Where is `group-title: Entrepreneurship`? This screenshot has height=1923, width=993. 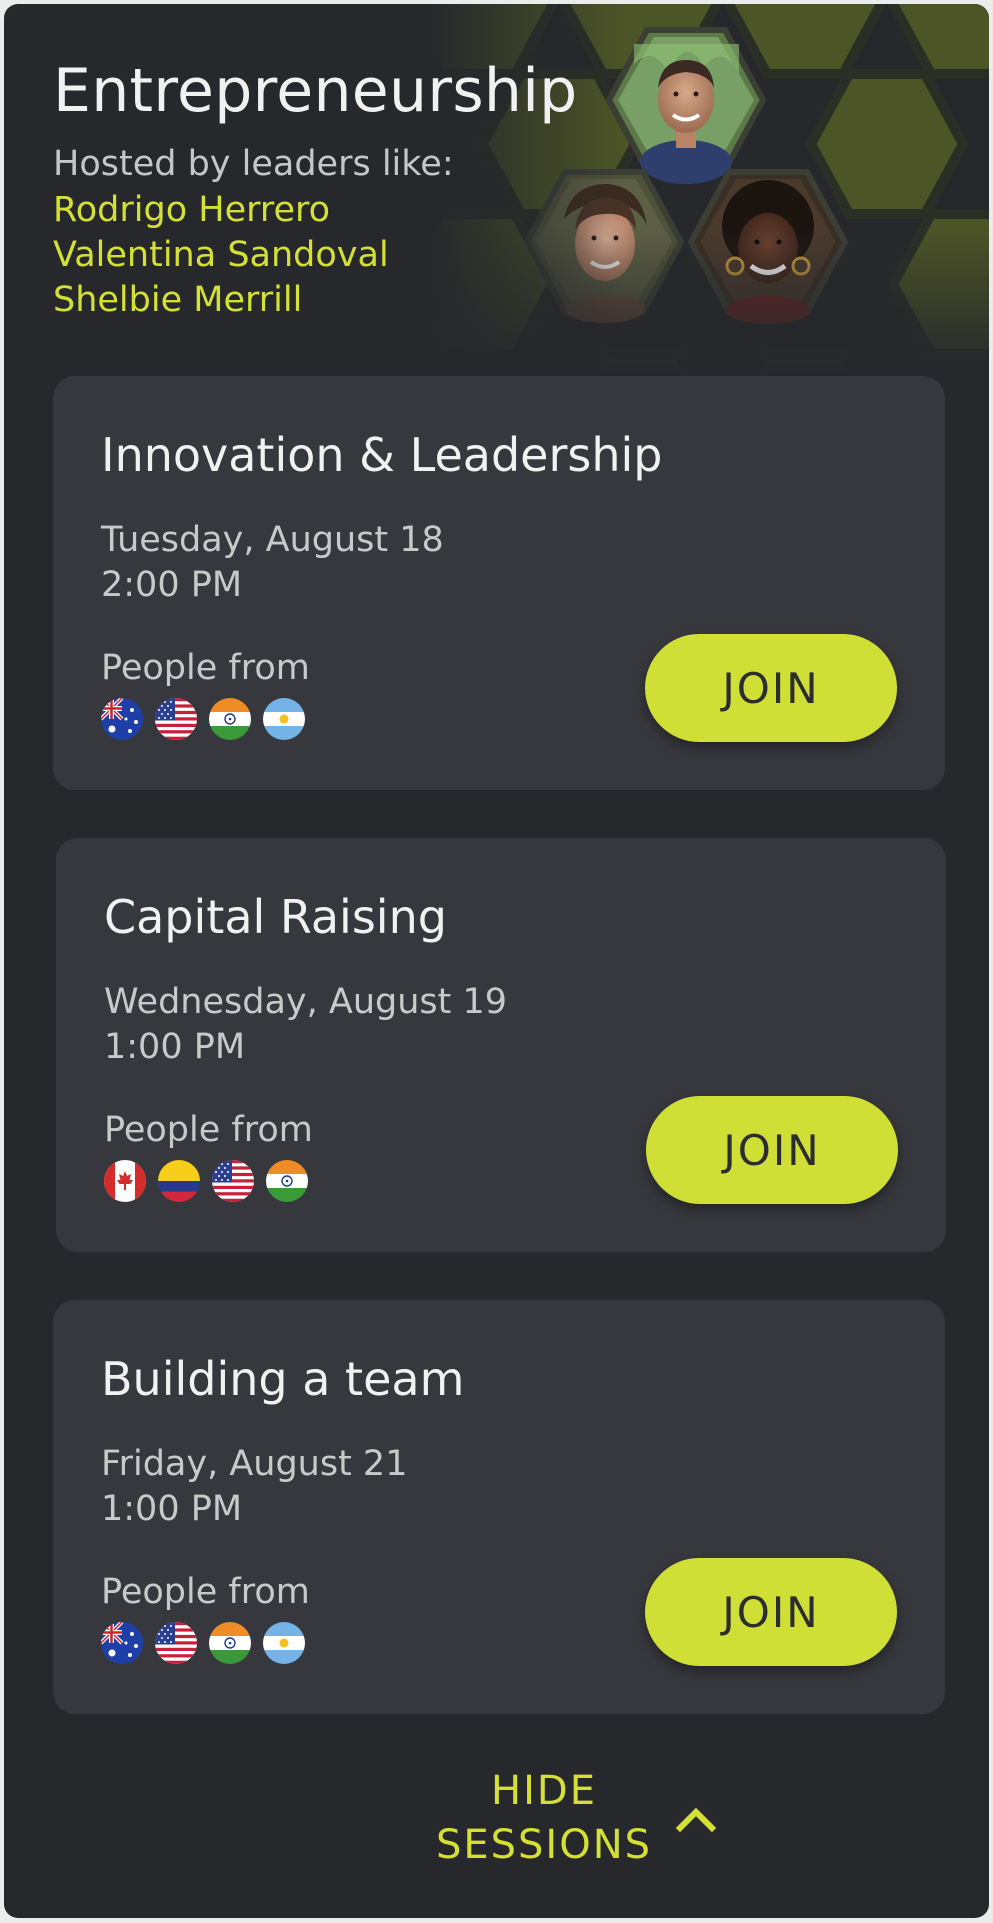
group-title: Entrepreneurship is located at coordinates (315, 91).